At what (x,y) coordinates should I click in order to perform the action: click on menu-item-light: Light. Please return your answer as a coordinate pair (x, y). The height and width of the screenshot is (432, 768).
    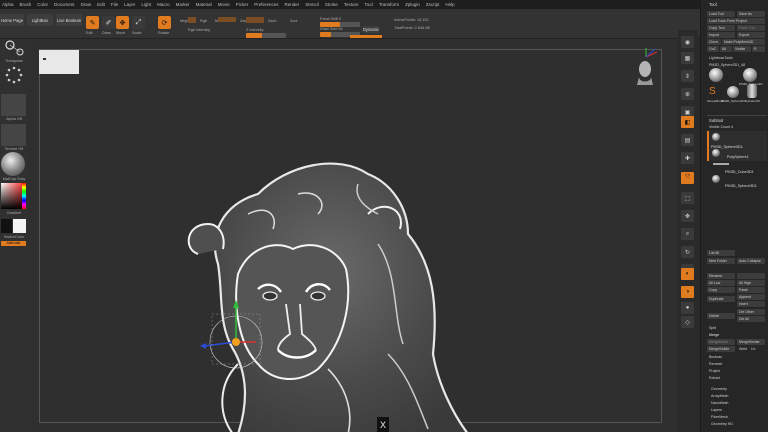
    Looking at the image, I should click on (146, 4).